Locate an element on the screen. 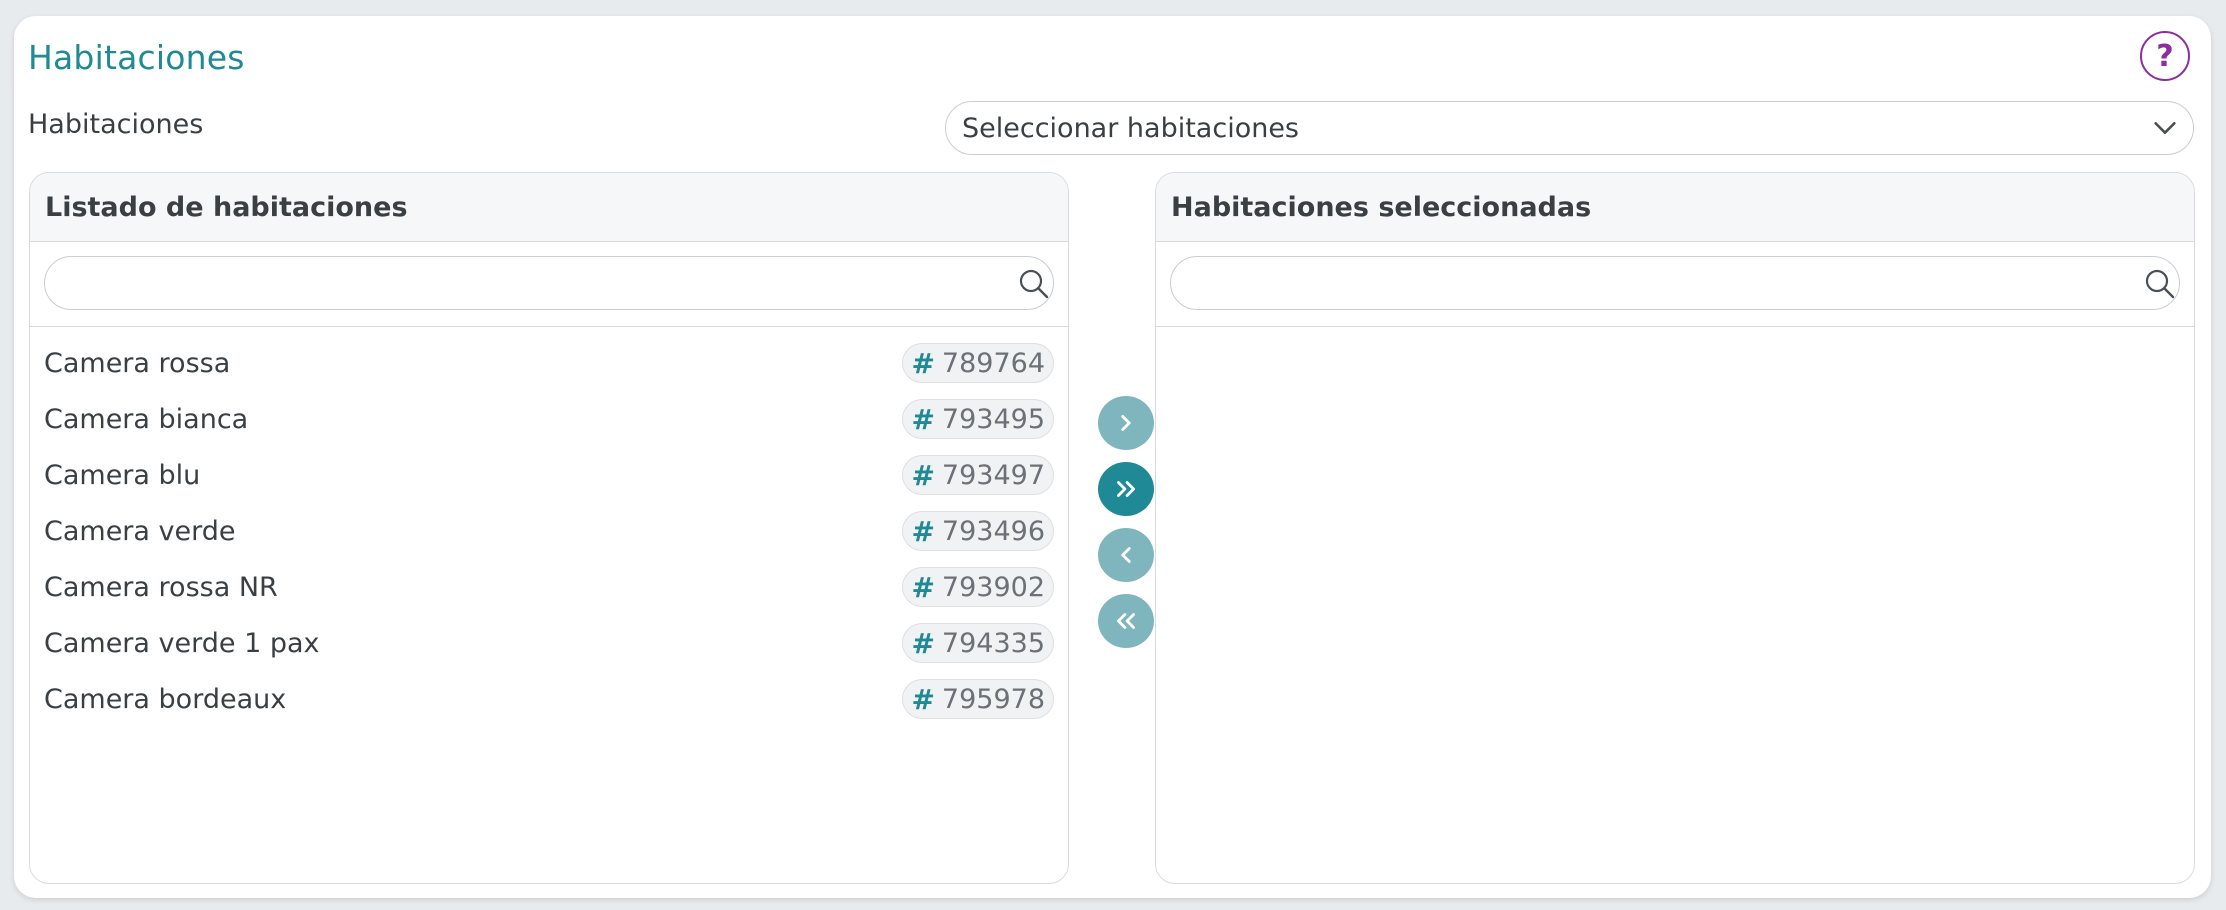 This screenshot has height=910, width=2226. selected-rooms-search-wrap is located at coordinates (1675, 284).